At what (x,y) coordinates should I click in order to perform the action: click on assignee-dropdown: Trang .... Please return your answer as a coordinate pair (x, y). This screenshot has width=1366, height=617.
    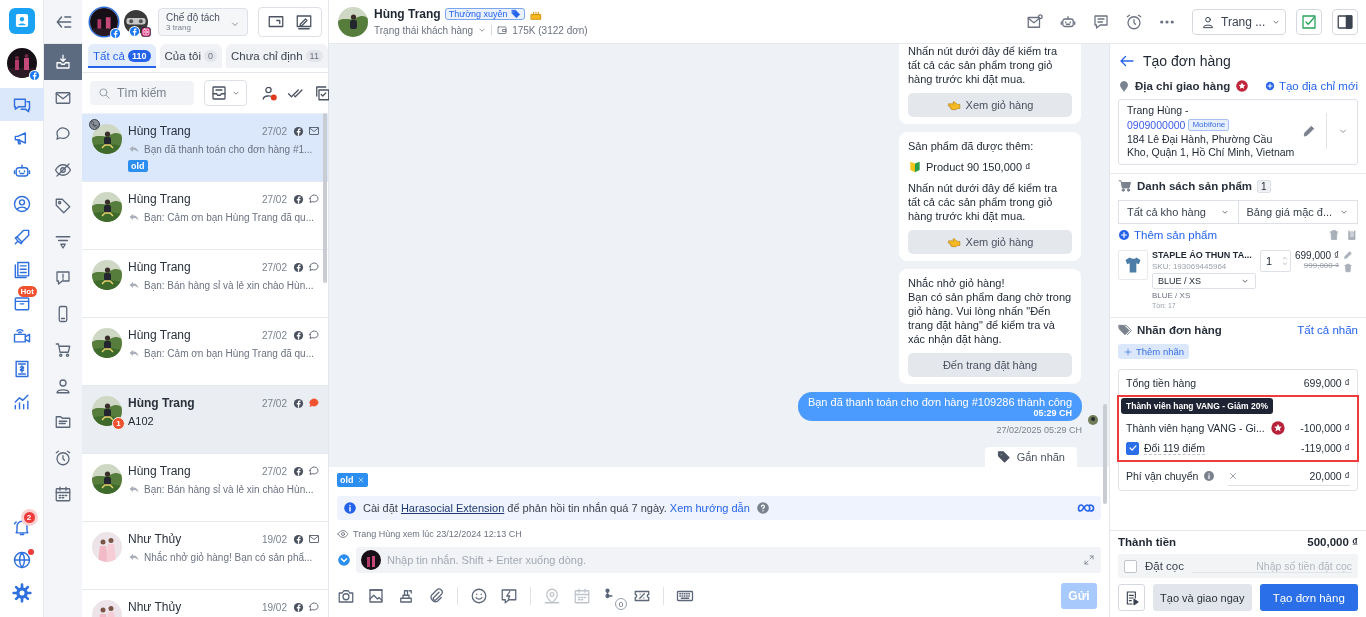
    Looking at the image, I should click on (1239, 21).